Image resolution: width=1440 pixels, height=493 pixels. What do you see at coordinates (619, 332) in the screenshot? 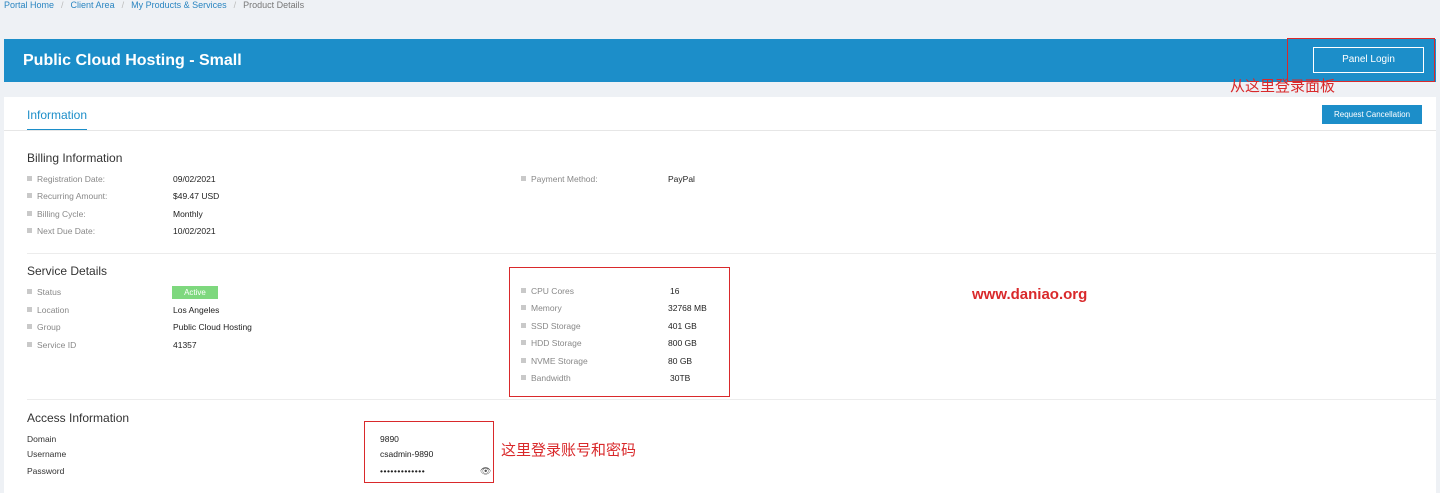
I see `specs-highlight` at bounding box center [619, 332].